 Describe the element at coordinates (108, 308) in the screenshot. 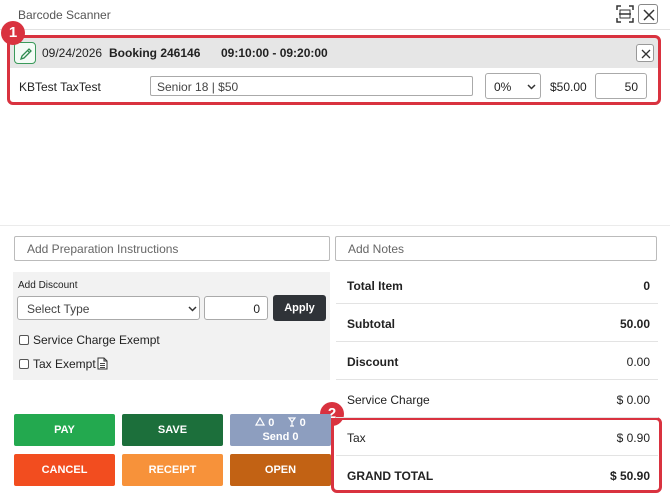

I see `discount-type-select: Select Type` at that location.